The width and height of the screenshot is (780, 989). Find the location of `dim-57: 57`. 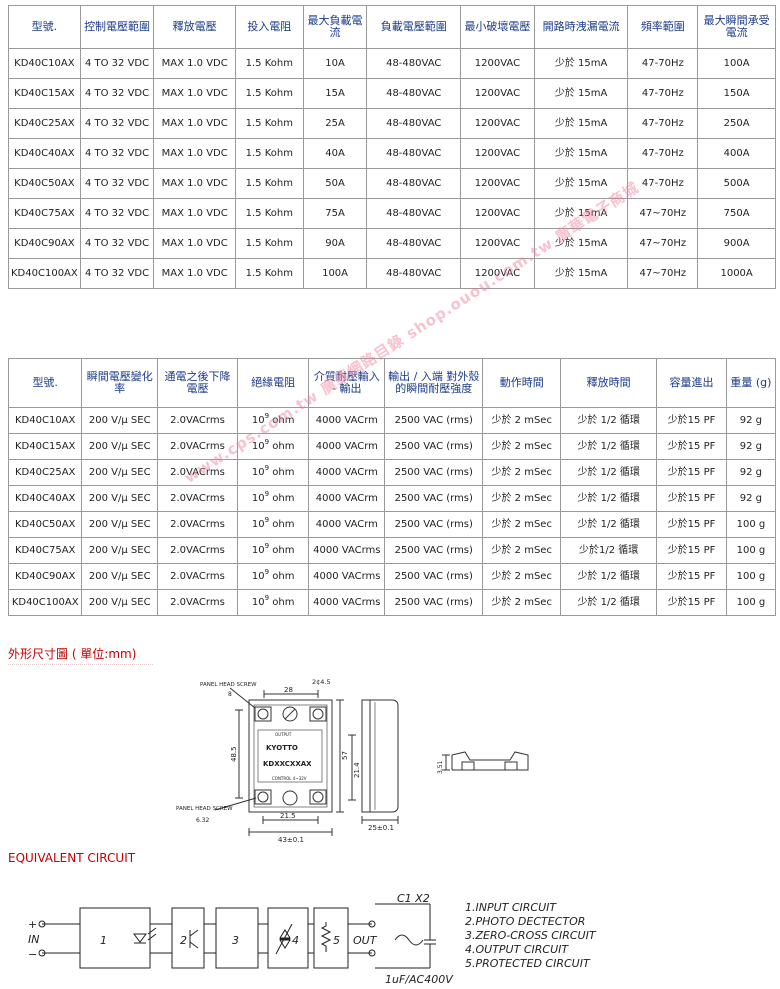

dim-57: 57 is located at coordinates (345, 755).